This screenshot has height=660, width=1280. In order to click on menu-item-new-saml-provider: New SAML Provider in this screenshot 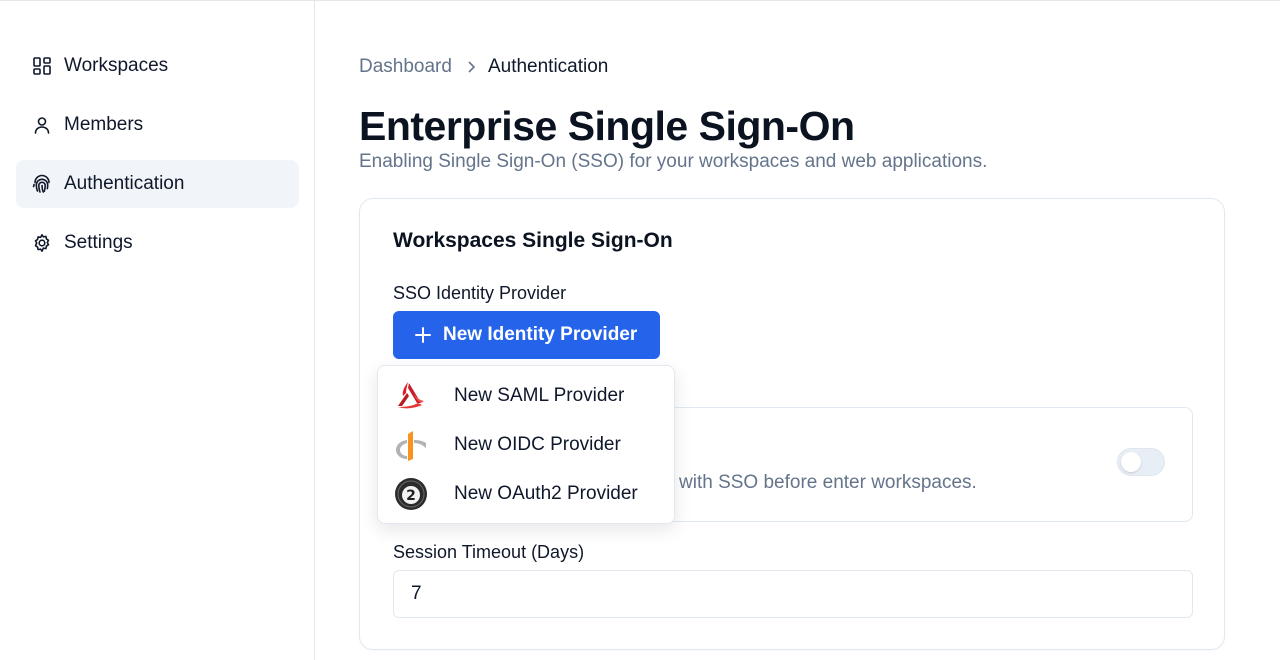, I will do `click(526, 396)`.